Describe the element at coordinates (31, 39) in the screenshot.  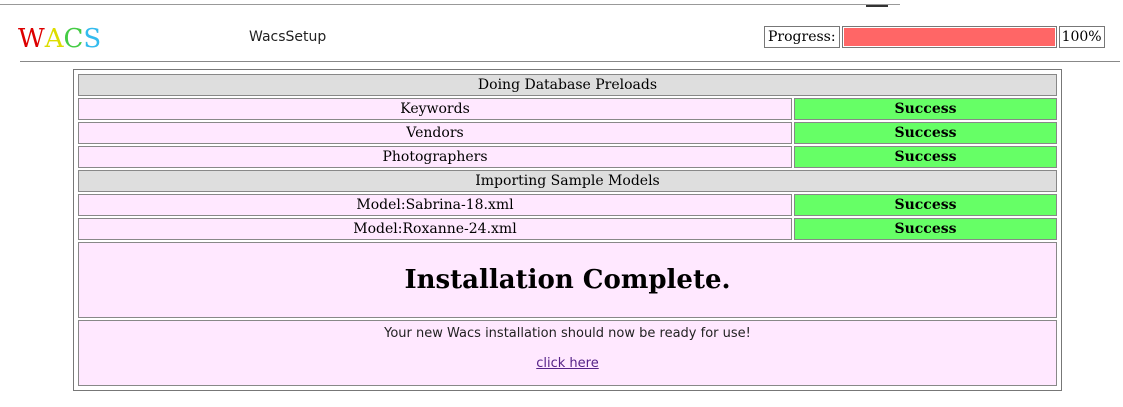
I see `logo-letter: W` at that location.